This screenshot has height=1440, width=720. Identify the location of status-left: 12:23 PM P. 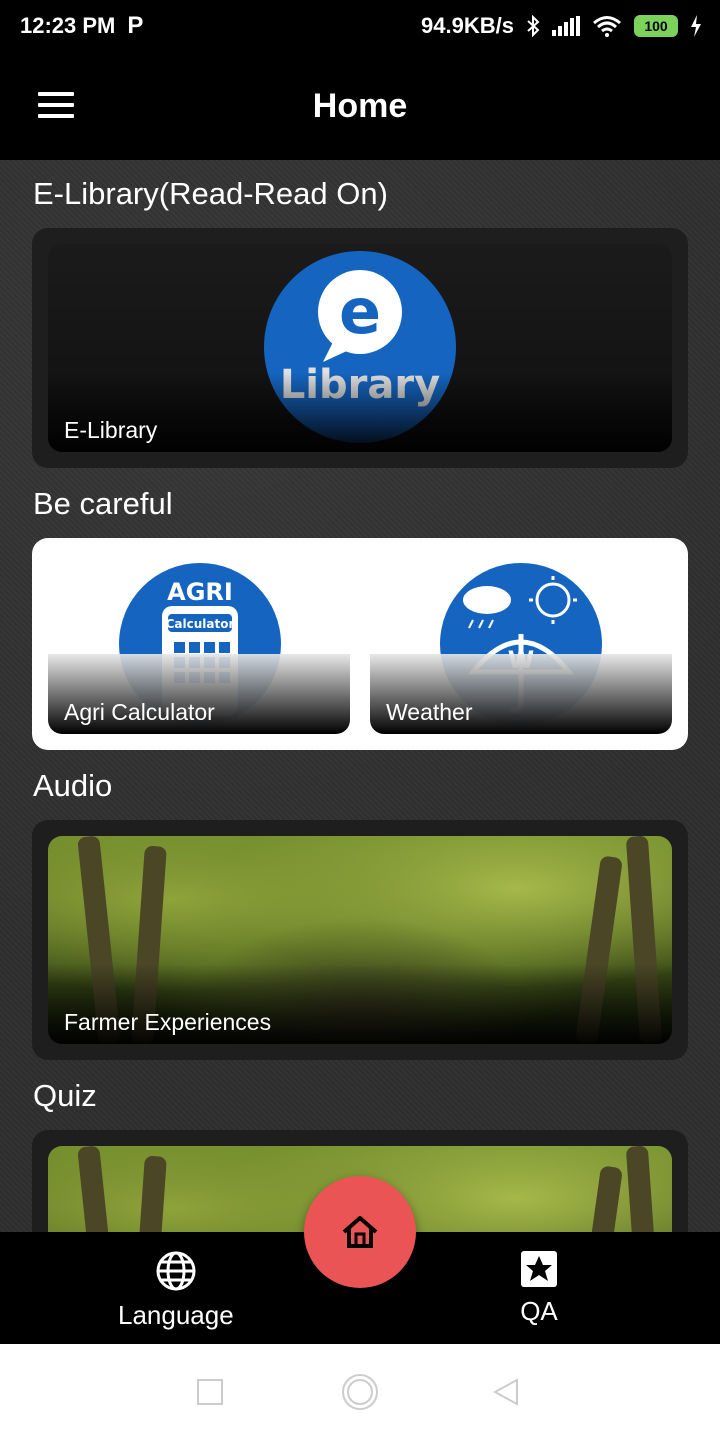
(81, 26).